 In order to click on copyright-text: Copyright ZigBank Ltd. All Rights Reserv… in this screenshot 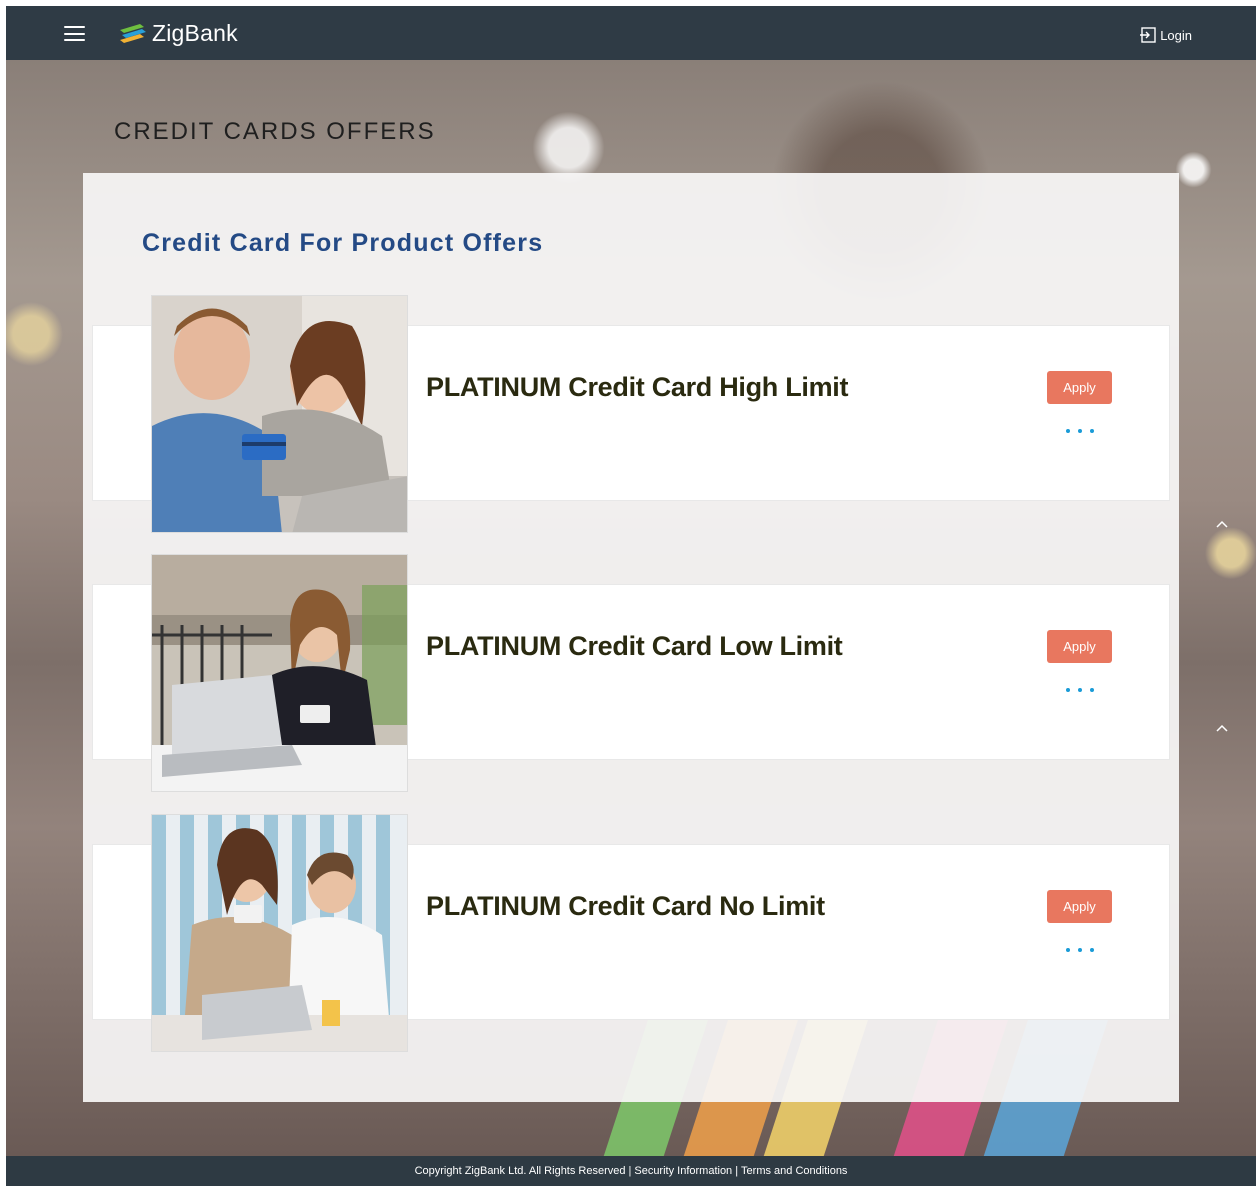, I will do `click(520, 1171)`.